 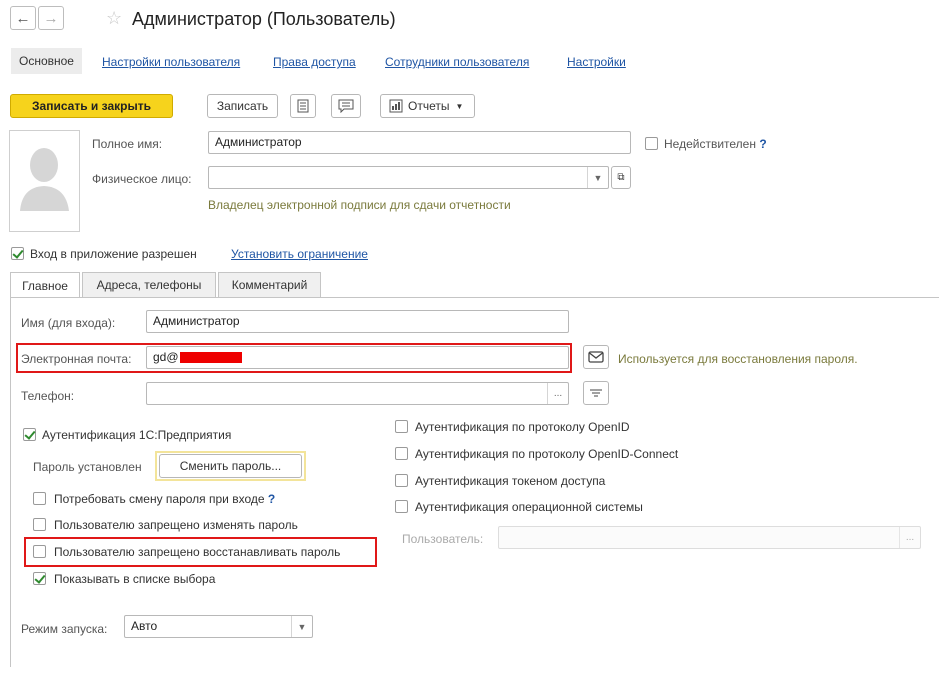 What do you see at coordinates (510, 481) in the screenshot?
I see `access-token-label: Аутентификация токеном доступа` at bounding box center [510, 481].